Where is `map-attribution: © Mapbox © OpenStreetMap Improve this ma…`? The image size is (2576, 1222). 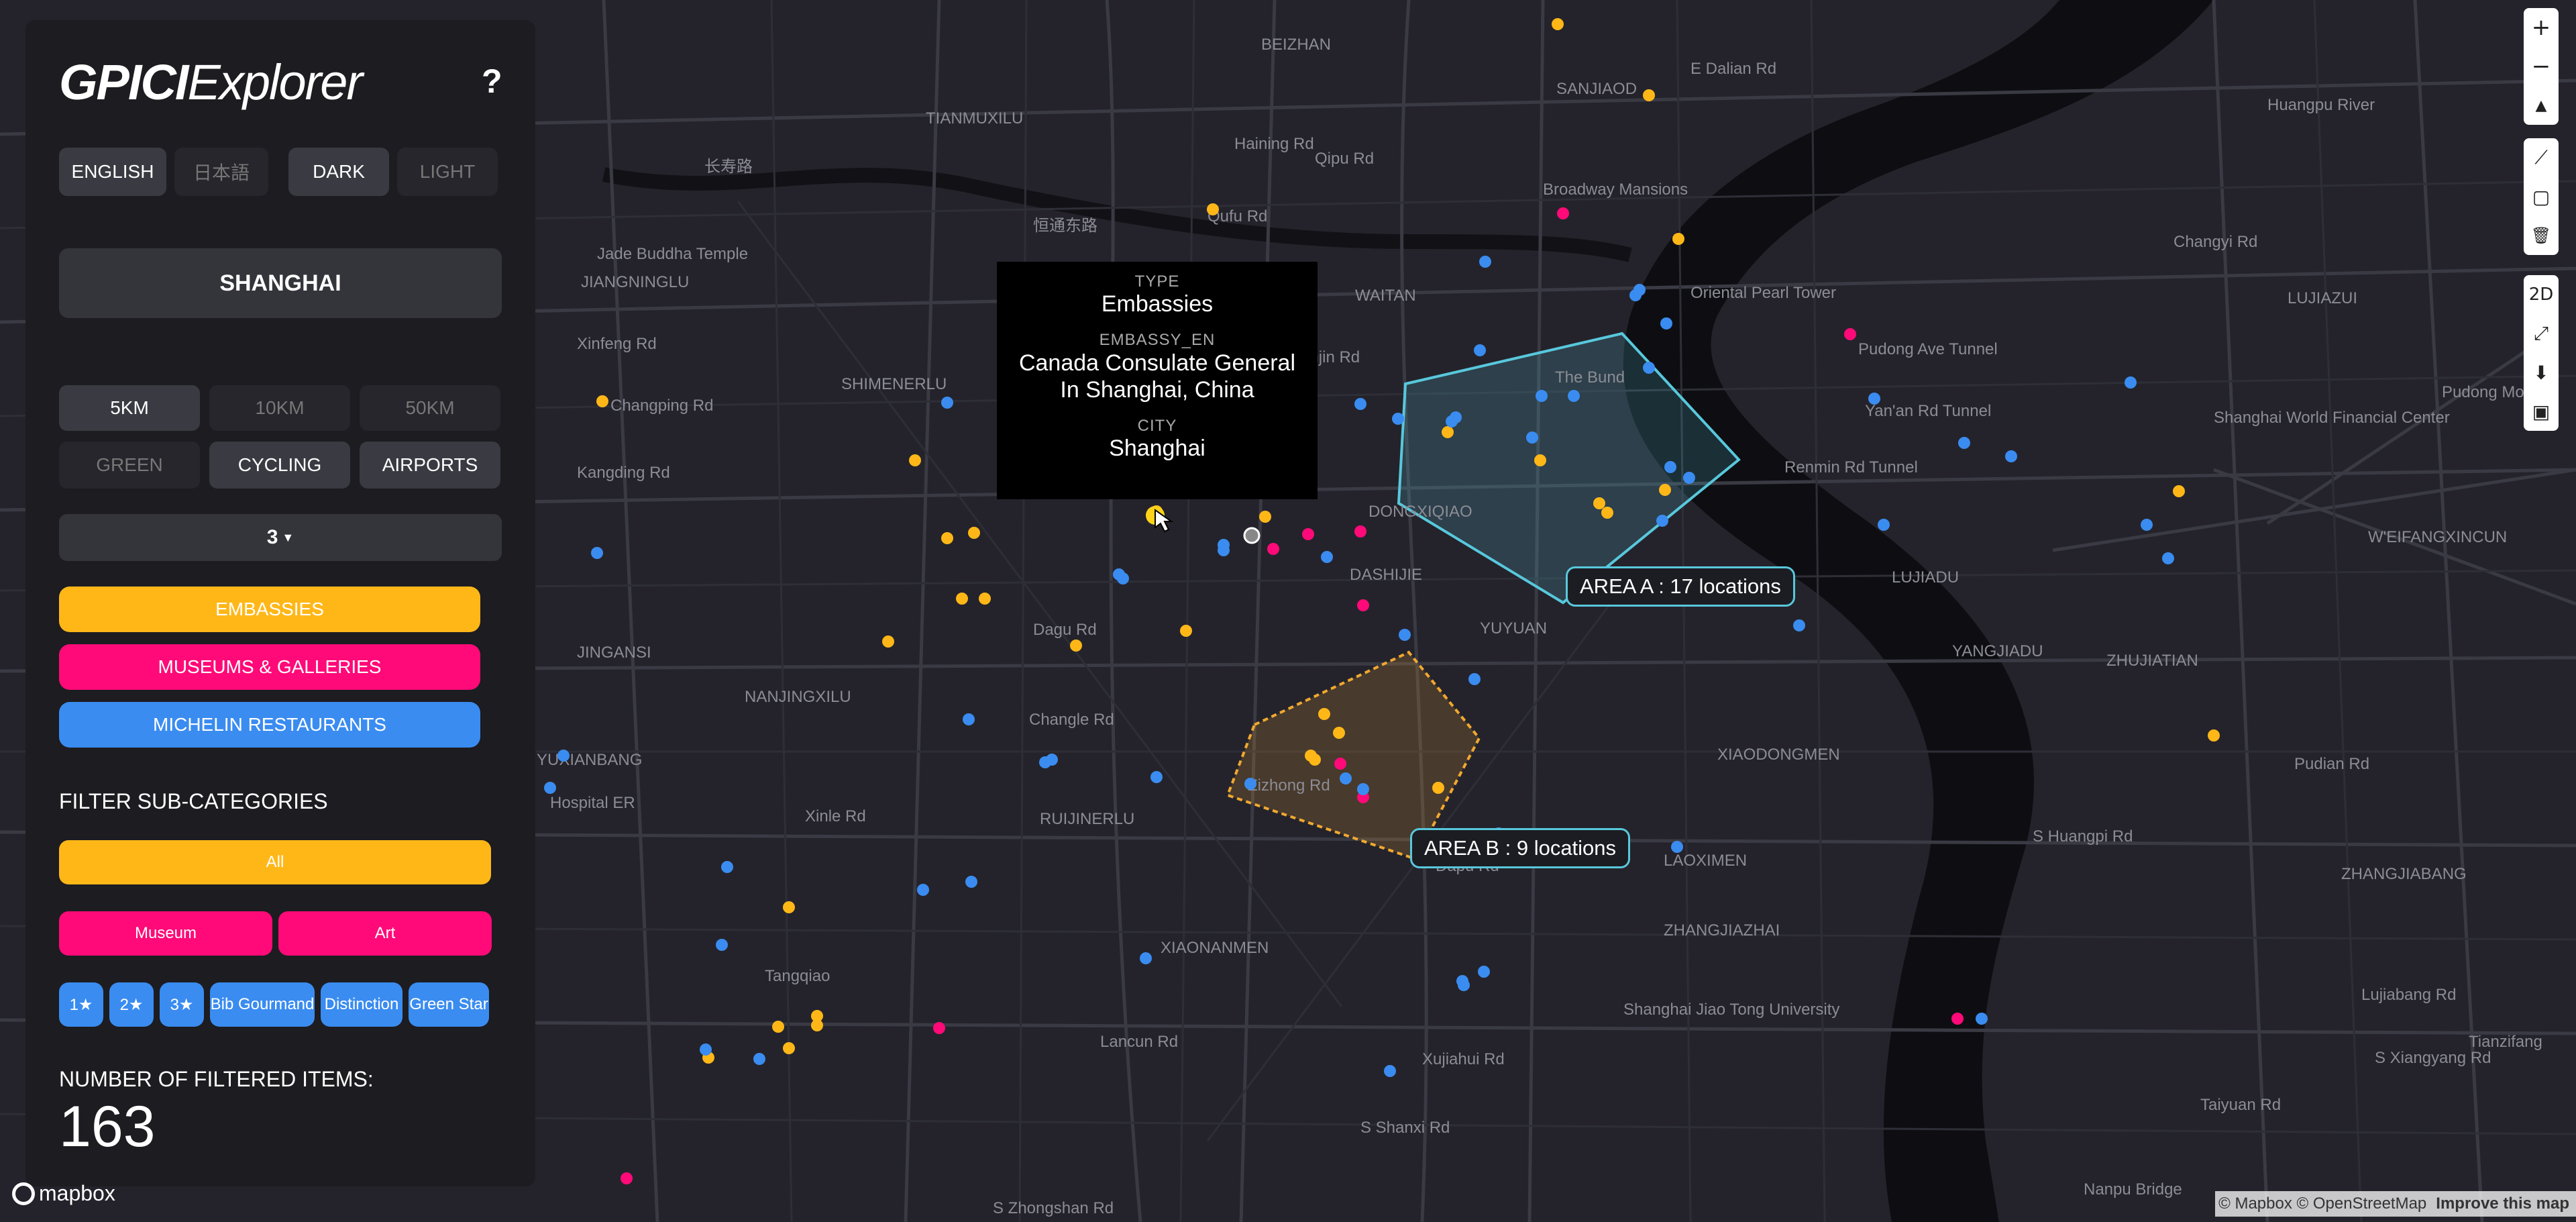
map-attribution: © Mapbox © OpenStreetMap Improve this ma… is located at coordinates (2395, 1204).